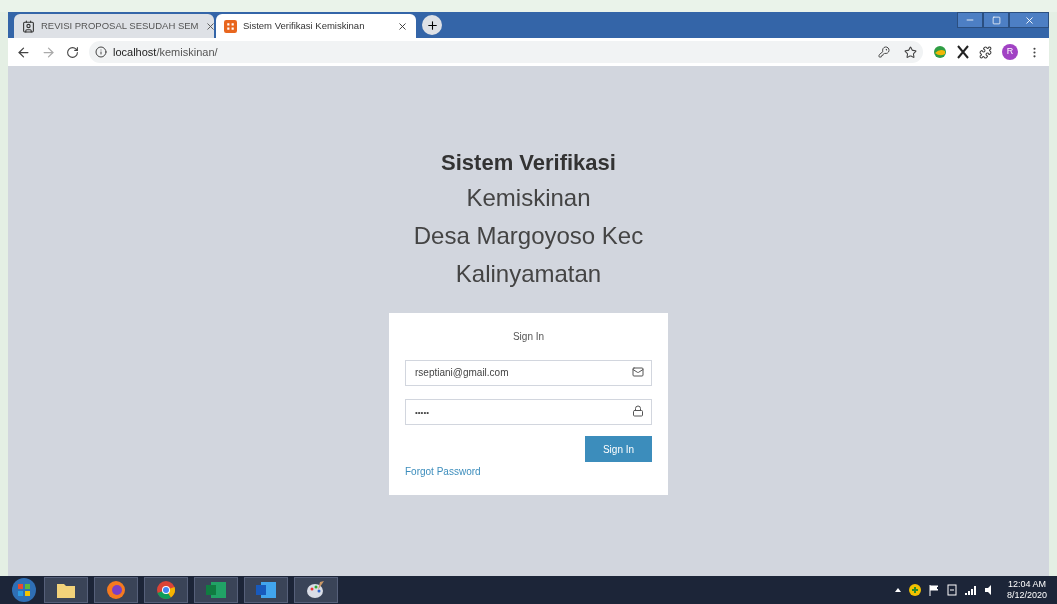  I want to click on form-heading: Sign In, so click(528, 337).